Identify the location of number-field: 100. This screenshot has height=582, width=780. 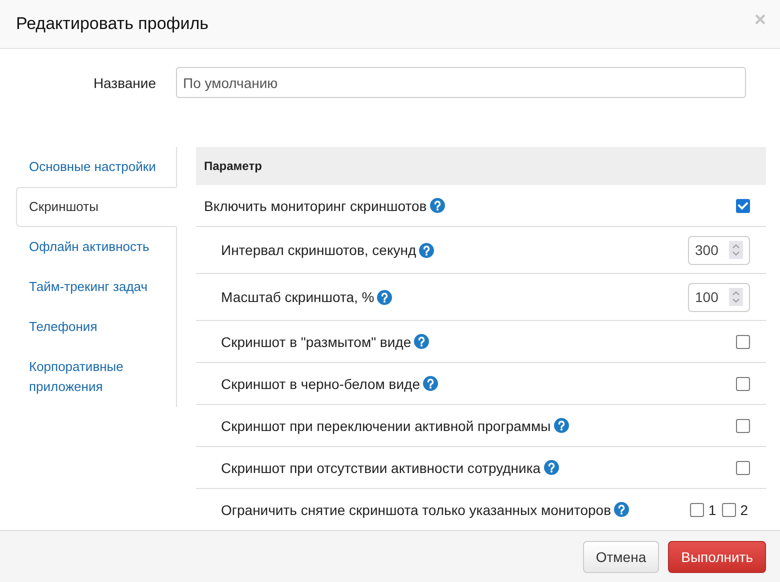
(719, 297).